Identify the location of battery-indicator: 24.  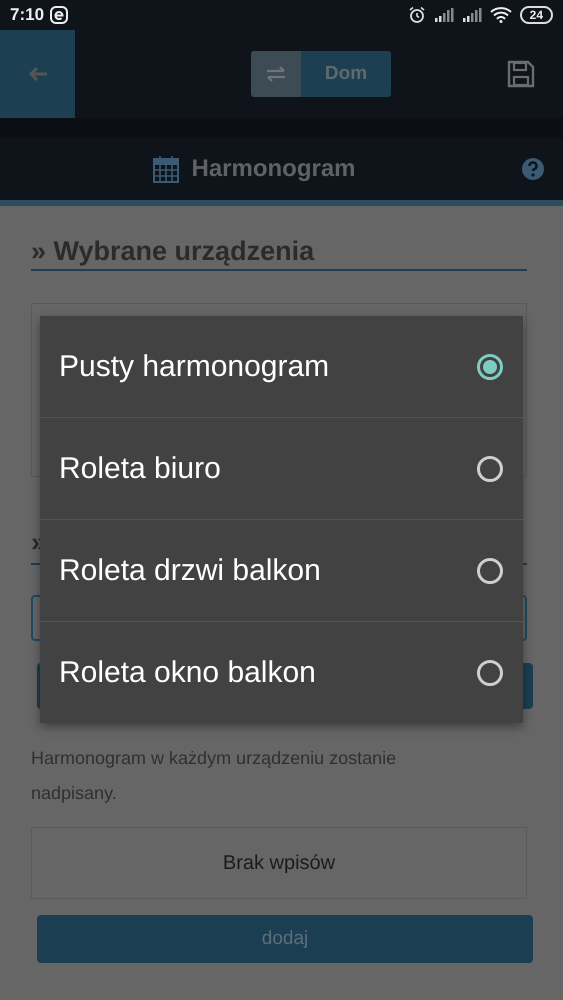
(536, 15).